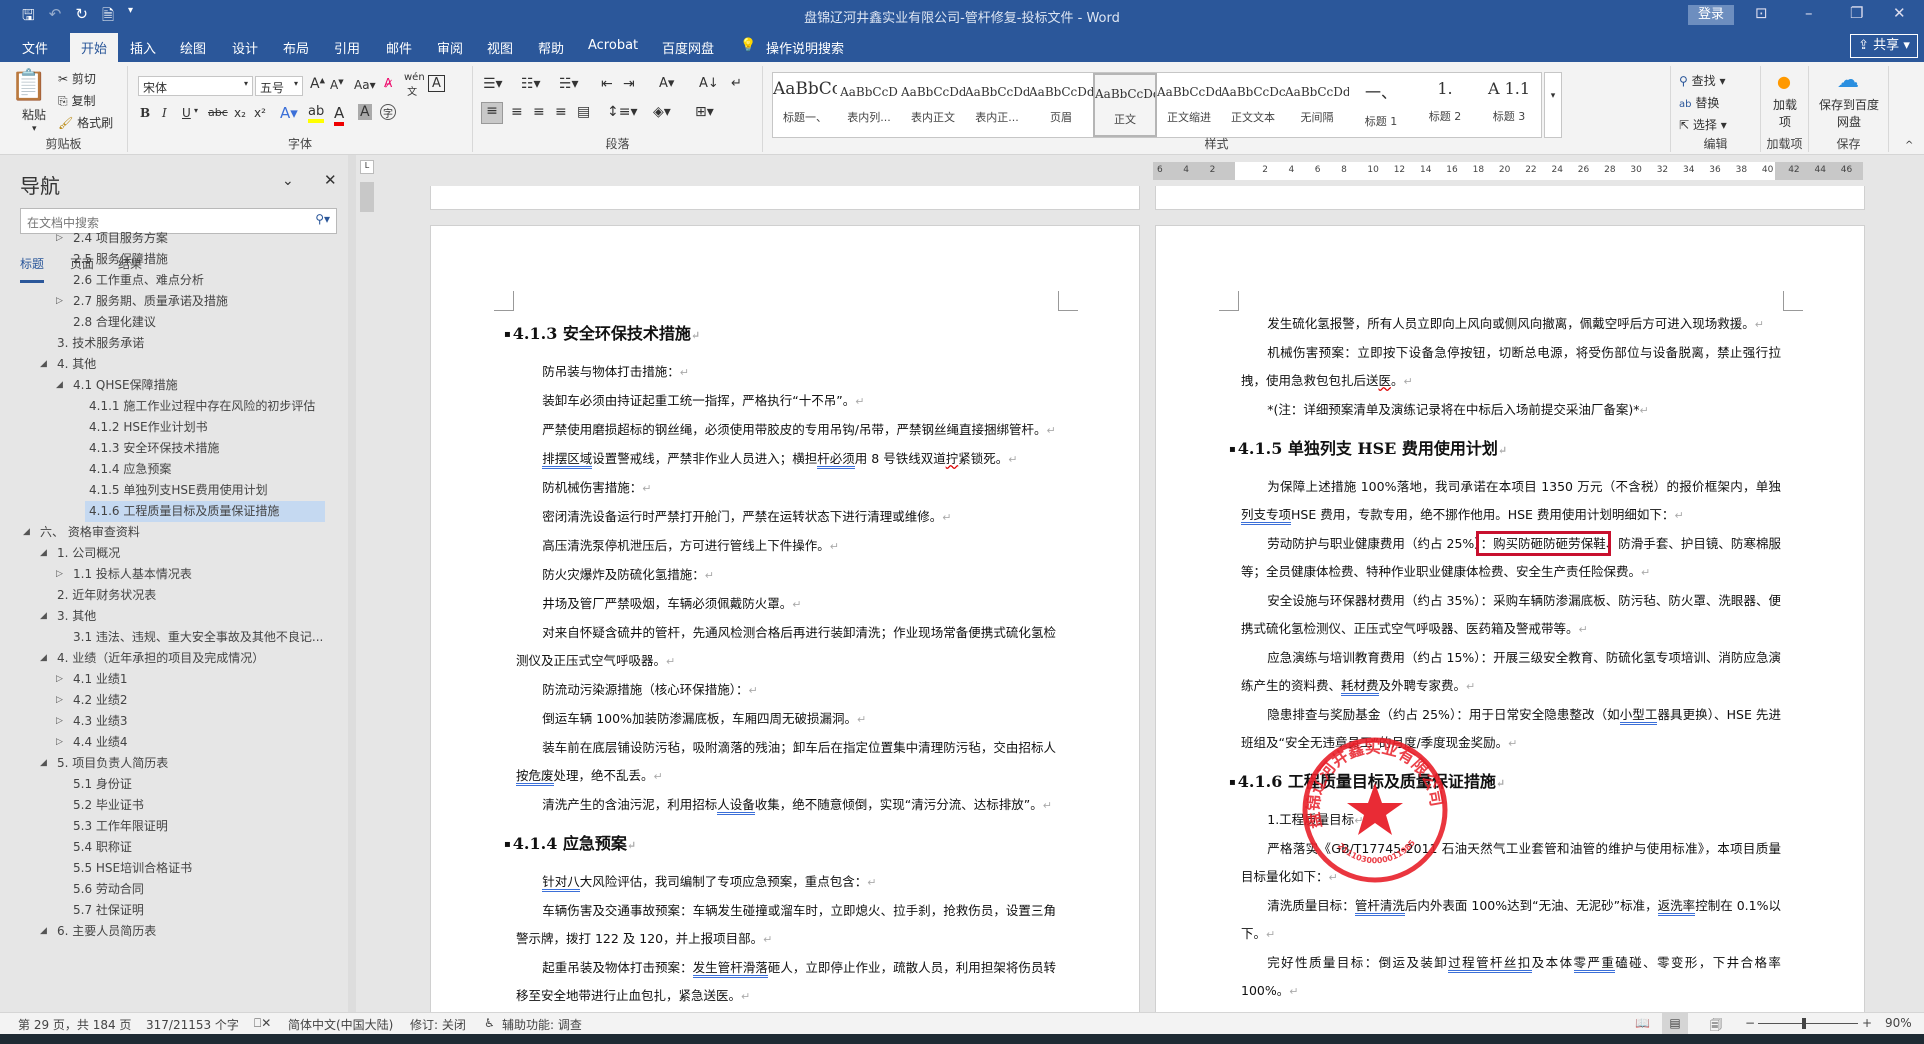 This screenshot has width=1924, height=1044. Describe the element at coordinates (561, 112) in the screenshot. I see `justify-button: ≡` at that location.